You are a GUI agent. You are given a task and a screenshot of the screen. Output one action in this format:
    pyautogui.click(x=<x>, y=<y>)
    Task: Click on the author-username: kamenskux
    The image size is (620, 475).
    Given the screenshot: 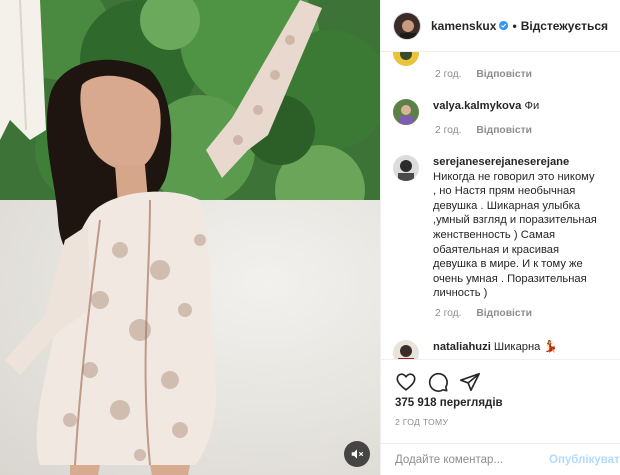 What is the action you would take?
    pyautogui.click(x=463, y=26)
    